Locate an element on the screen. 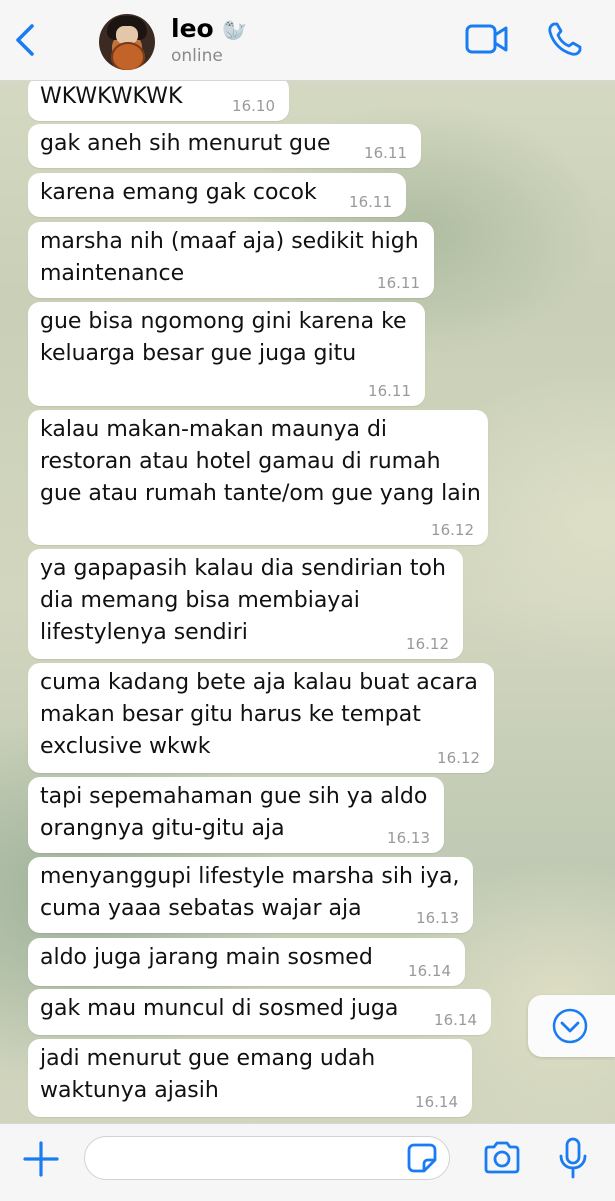 The image size is (615, 1201). chevron-down-circle-icon is located at coordinates (570, 1026).